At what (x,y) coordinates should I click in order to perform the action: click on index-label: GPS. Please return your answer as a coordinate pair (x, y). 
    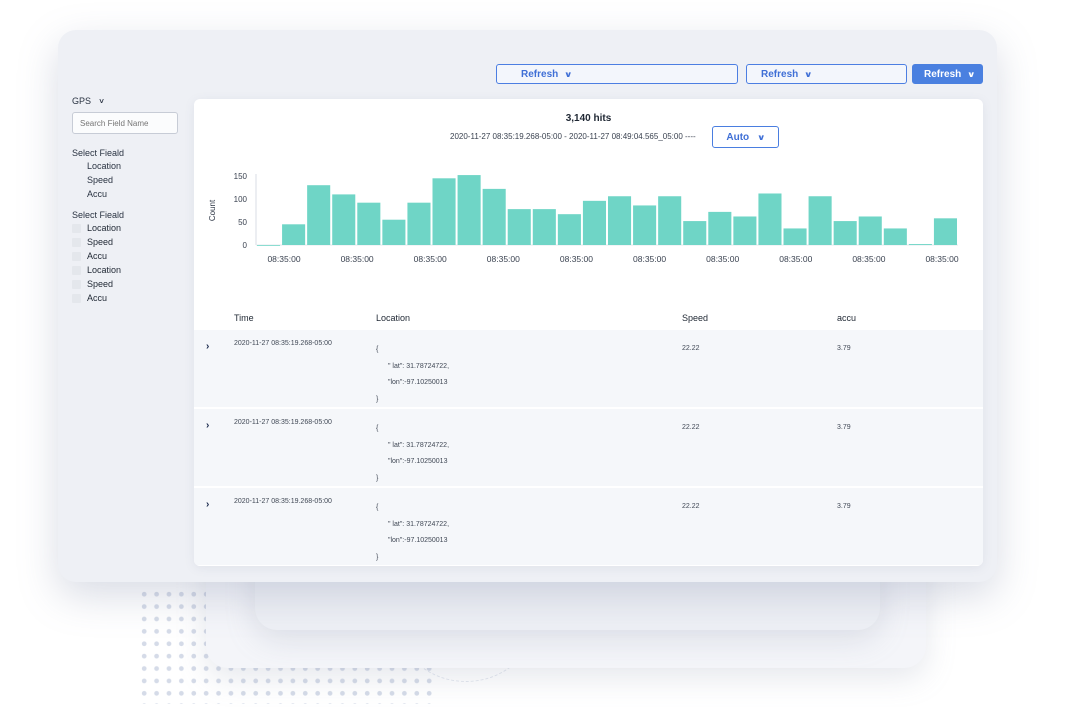
    Looking at the image, I should click on (82, 101).